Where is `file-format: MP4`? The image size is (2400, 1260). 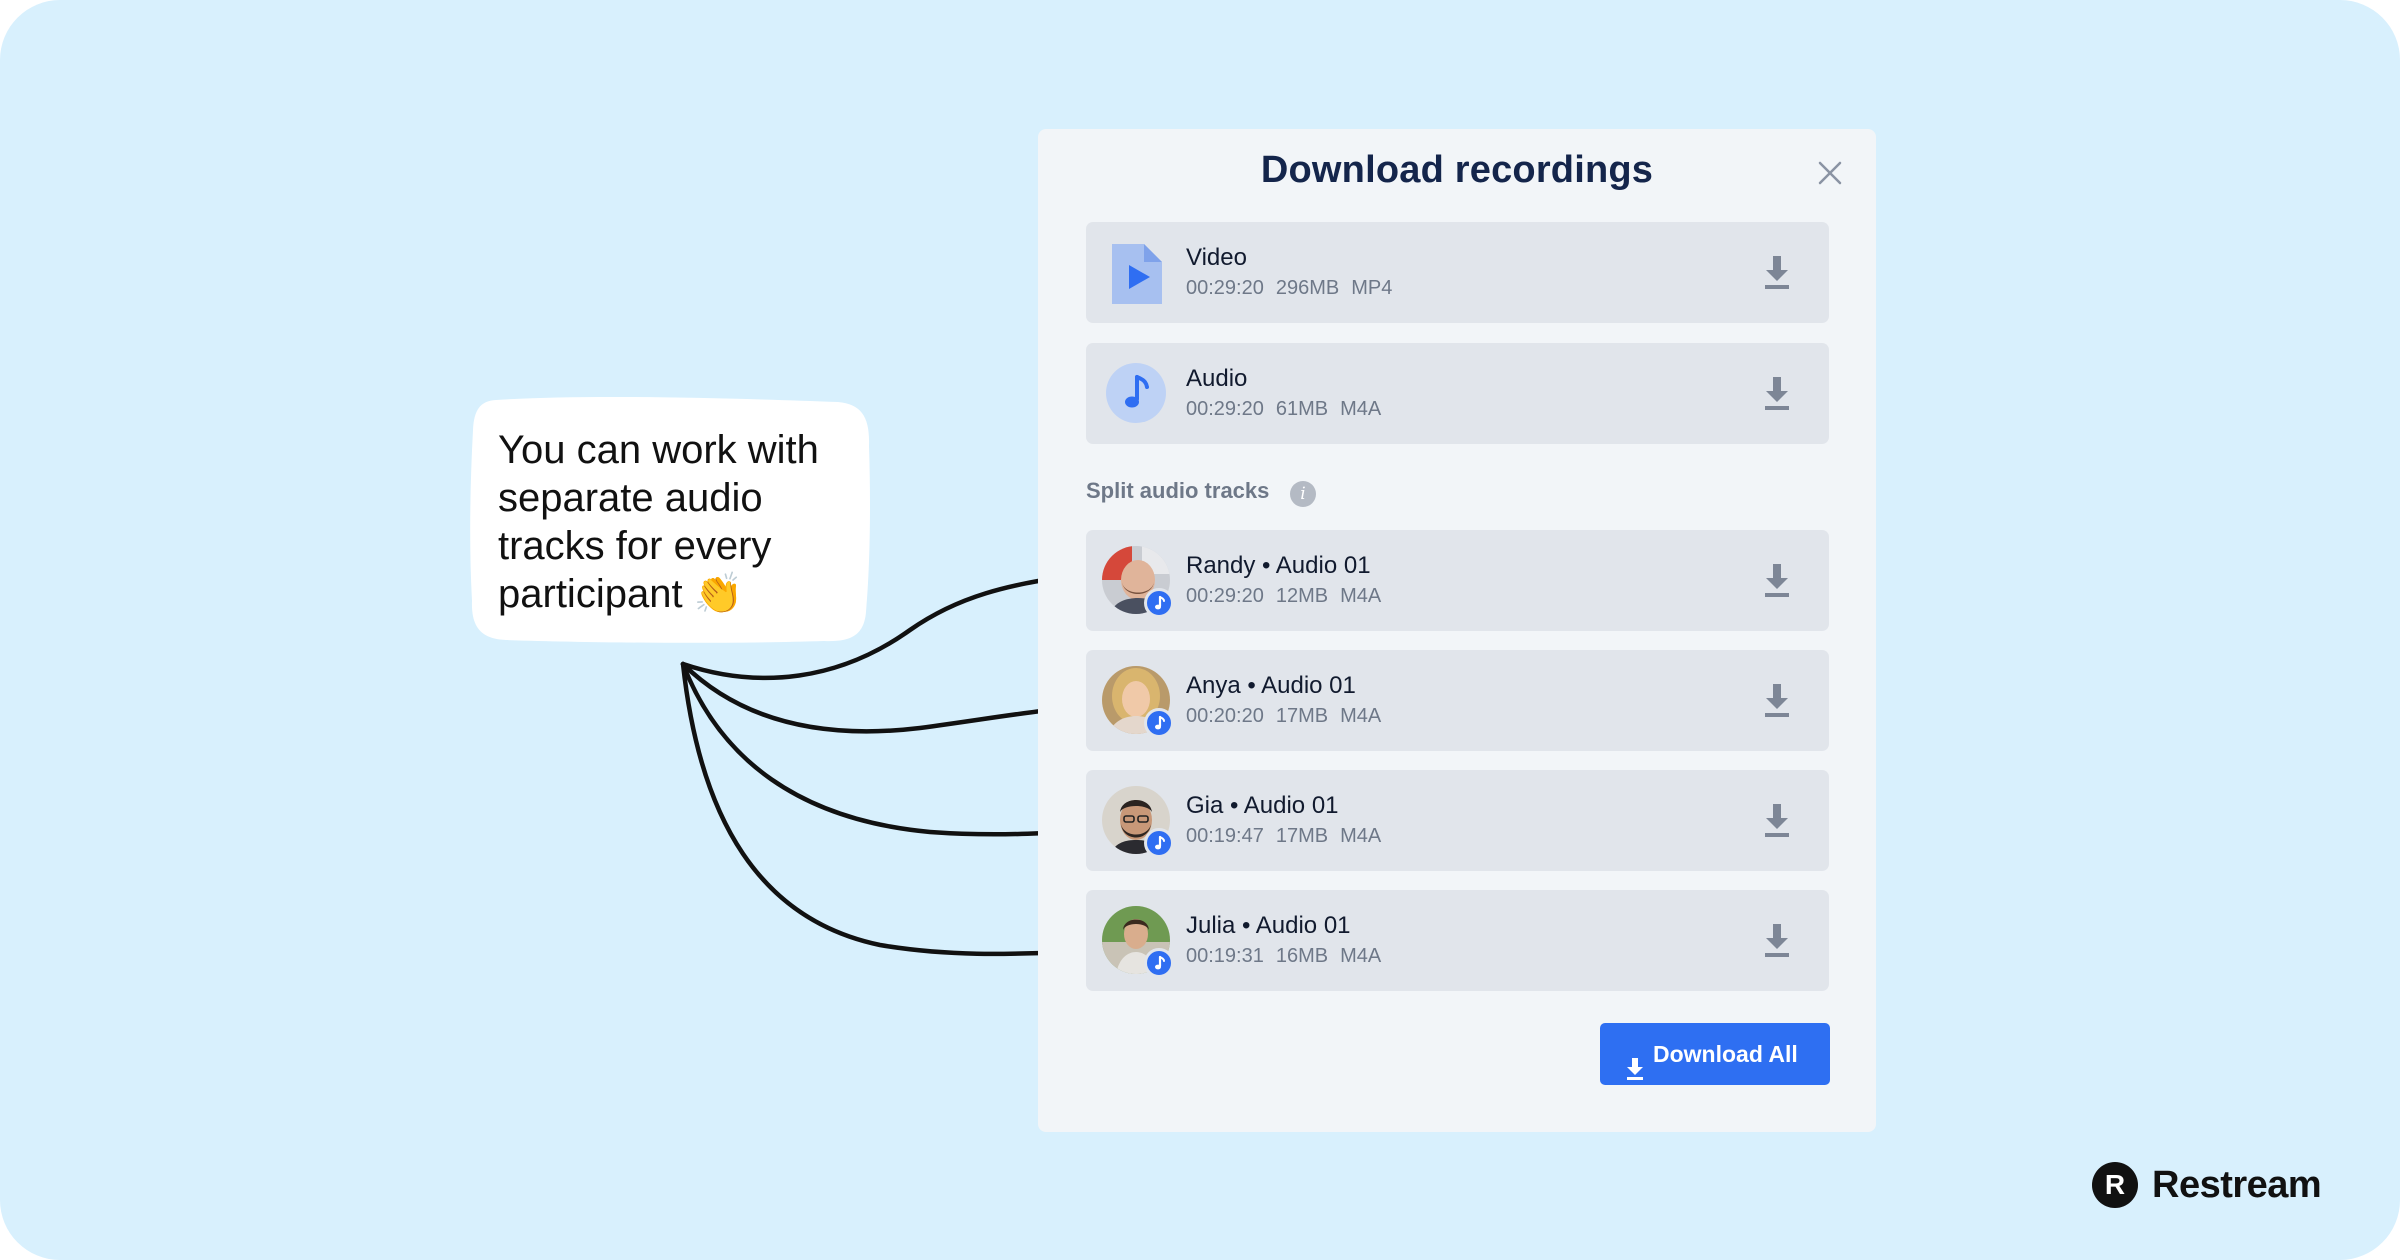 file-format: MP4 is located at coordinates (1372, 288).